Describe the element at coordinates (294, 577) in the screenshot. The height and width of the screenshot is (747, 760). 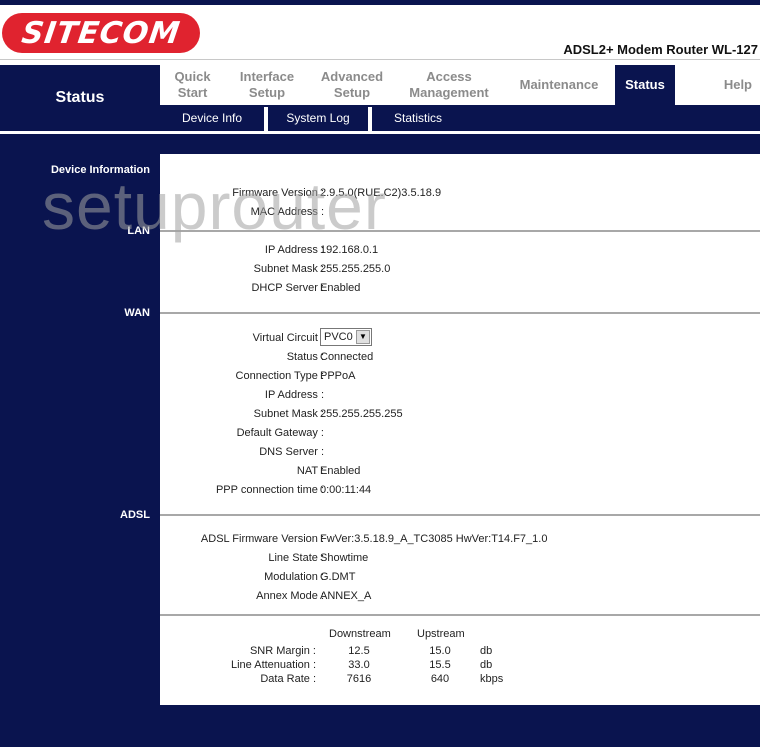
I see `field-label: Modulation :` at that location.